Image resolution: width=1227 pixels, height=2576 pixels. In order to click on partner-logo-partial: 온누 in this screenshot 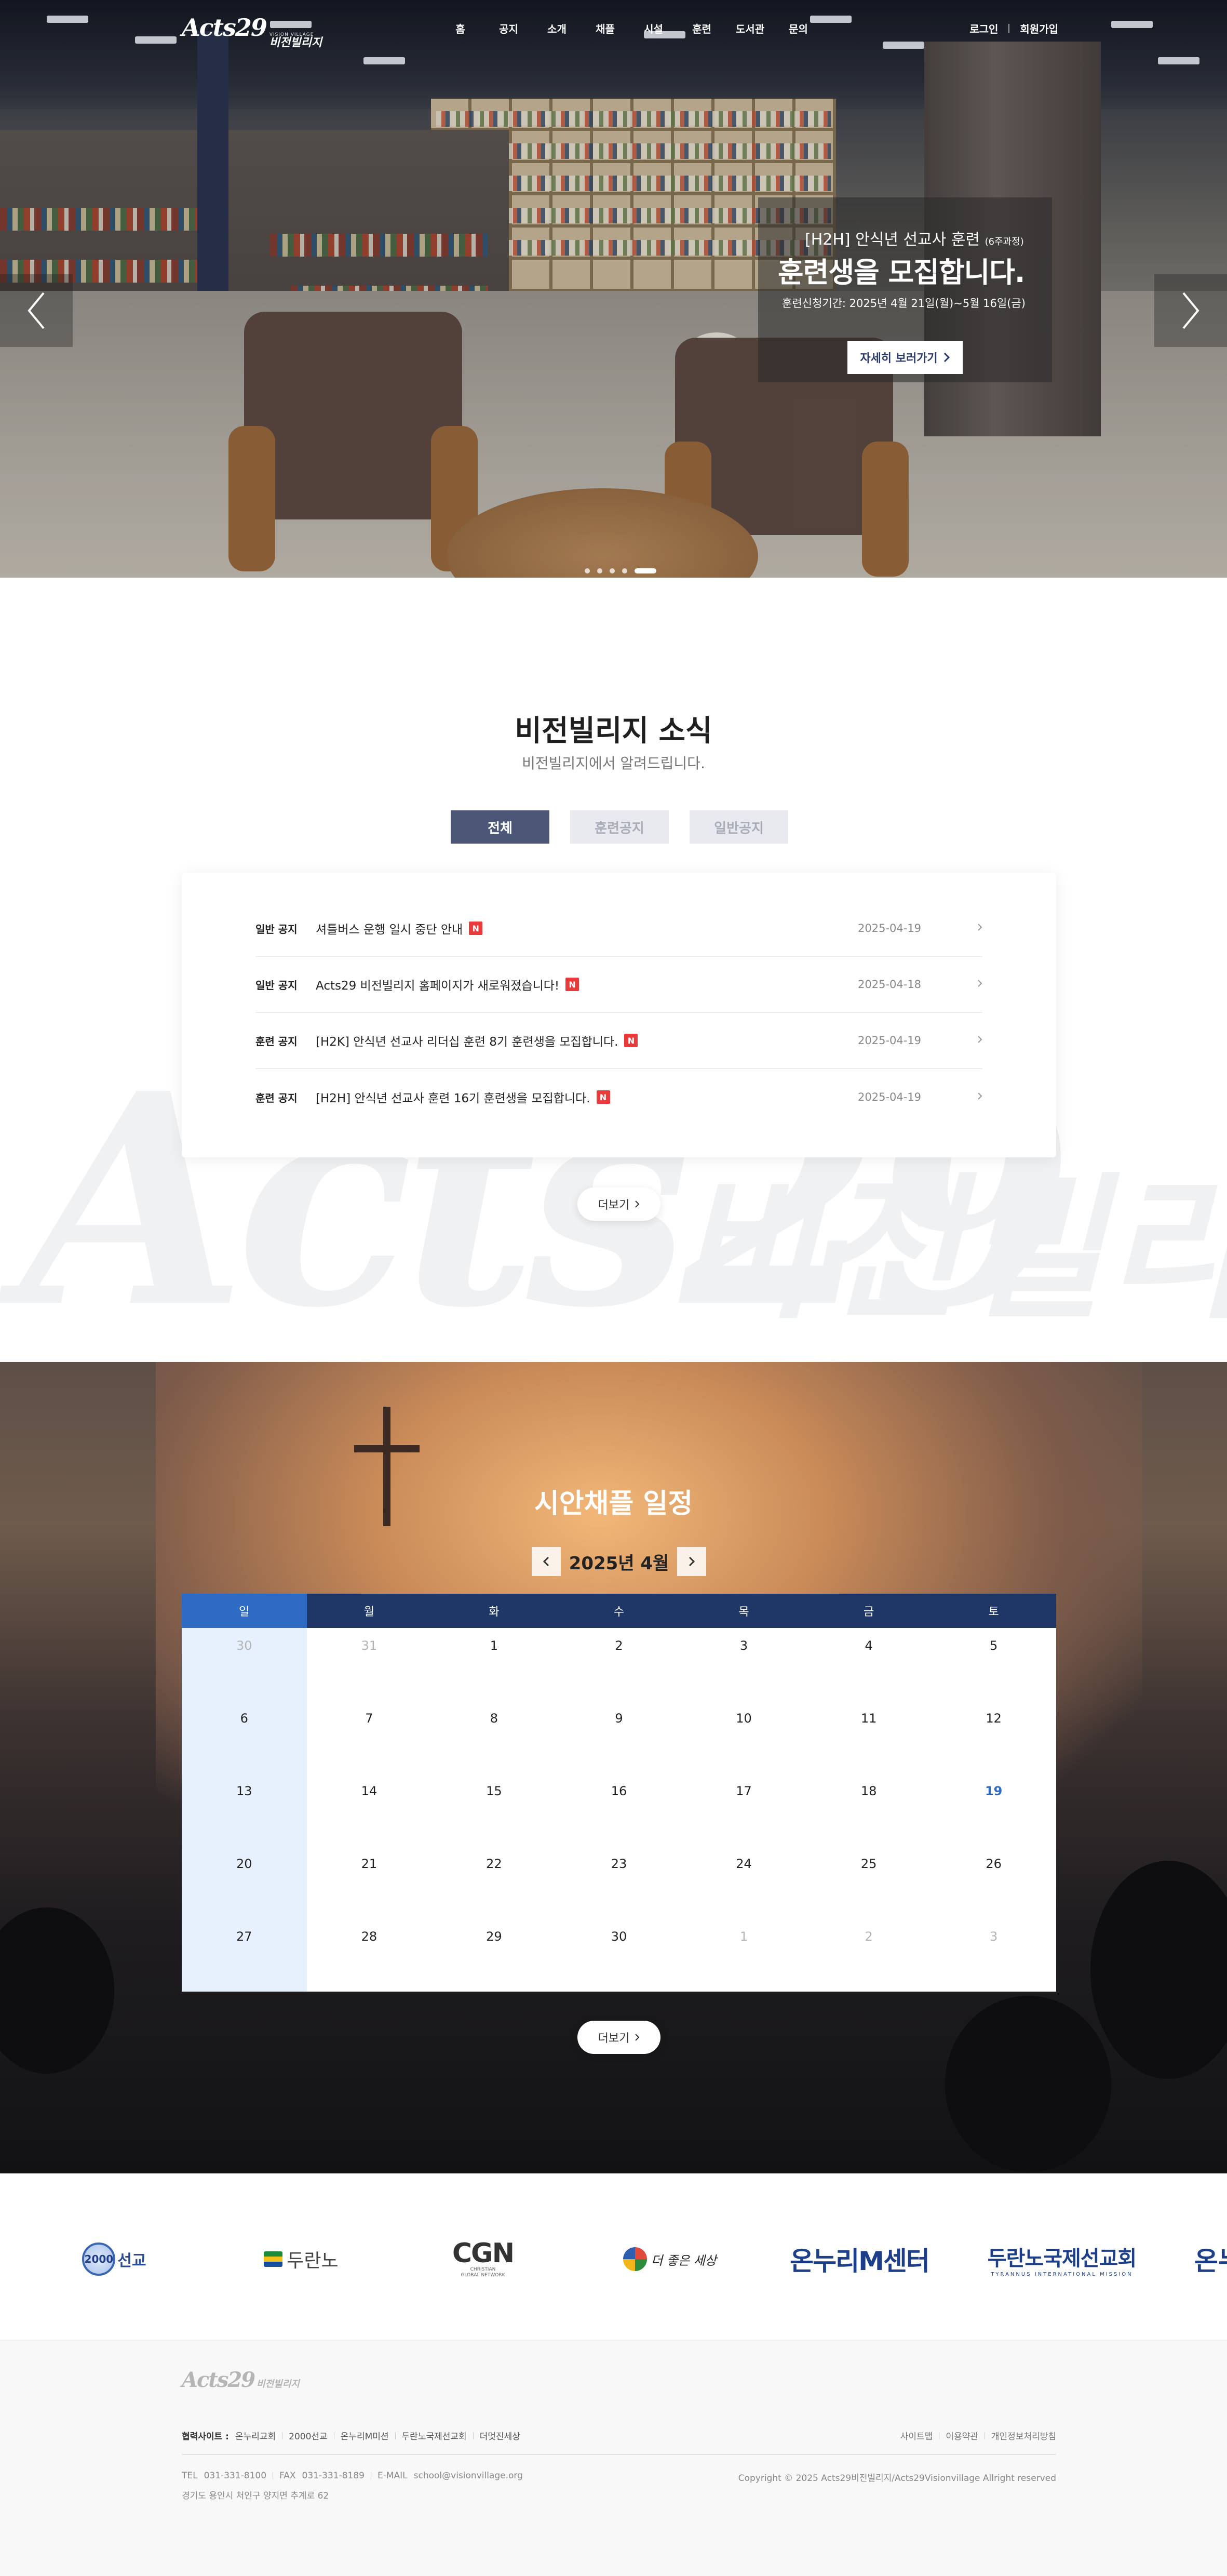, I will do `click(1210, 2259)`.